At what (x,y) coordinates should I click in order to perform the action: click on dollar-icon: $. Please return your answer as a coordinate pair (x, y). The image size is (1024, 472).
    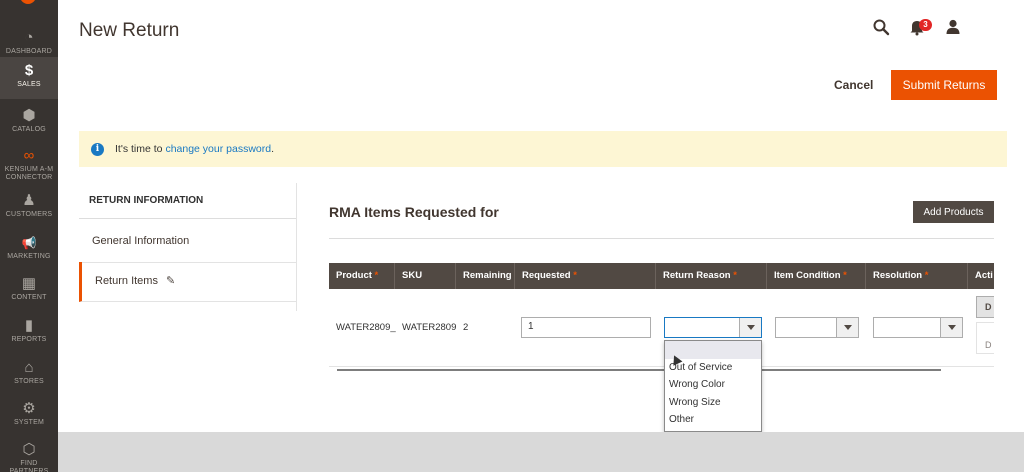
    Looking at the image, I should click on (29, 70).